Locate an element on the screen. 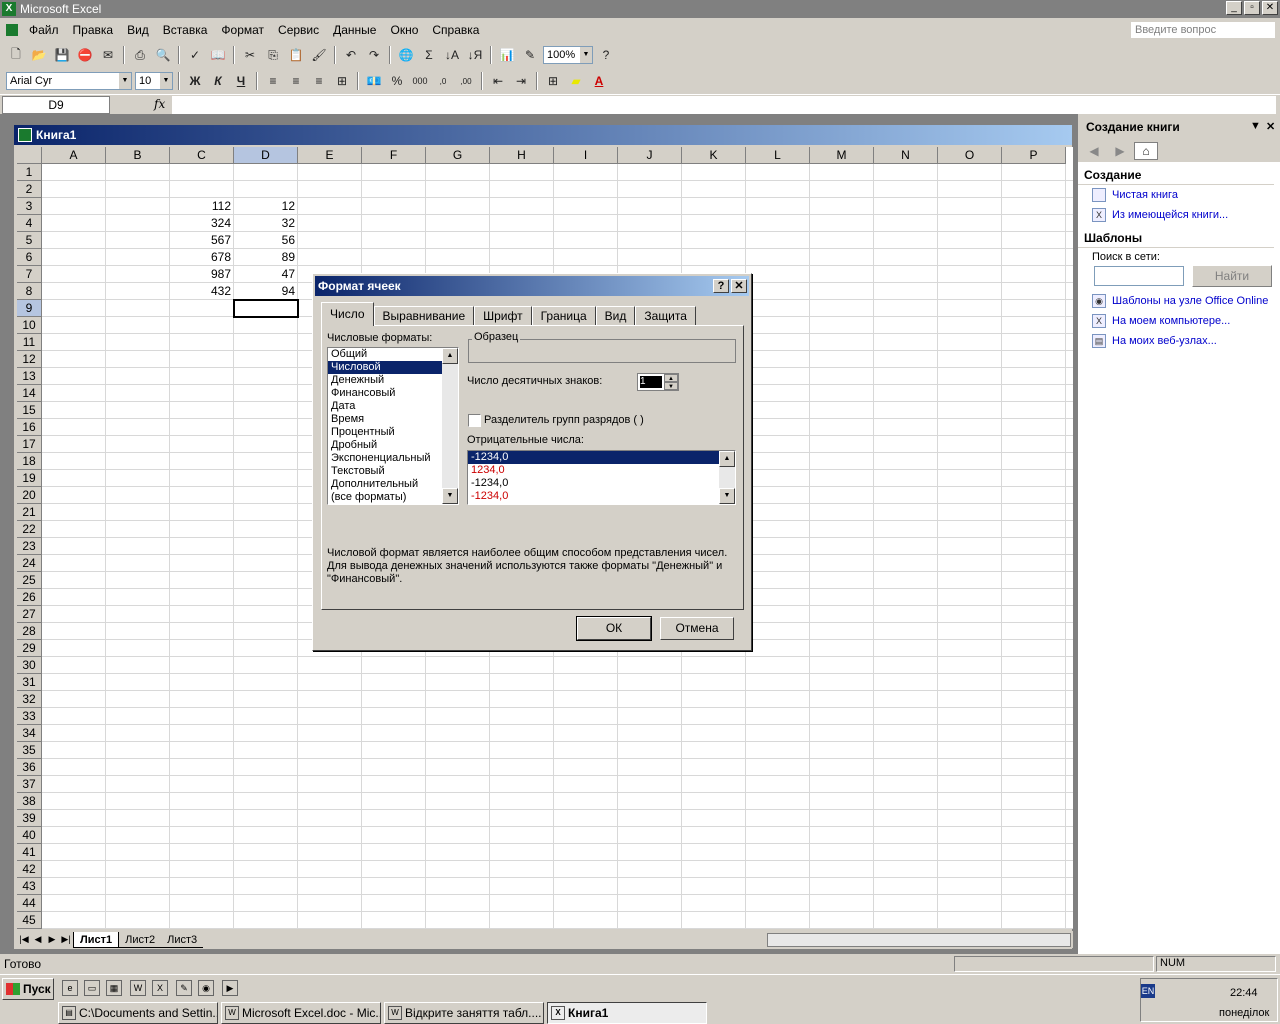 The height and width of the screenshot is (1024, 1280). format-option: Финансовый is located at coordinates (393, 393).